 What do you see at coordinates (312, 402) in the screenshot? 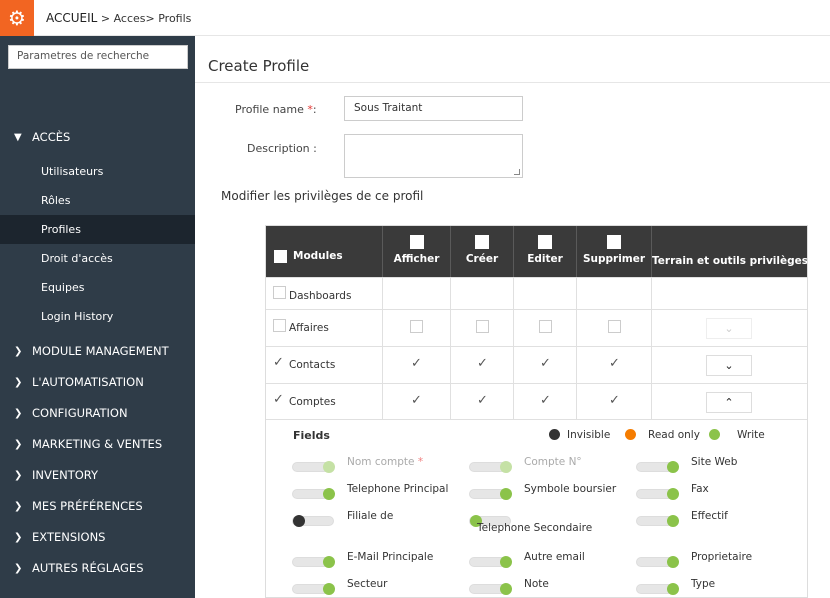
I see `module-name: Comptes` at bounding box center [312, 402].